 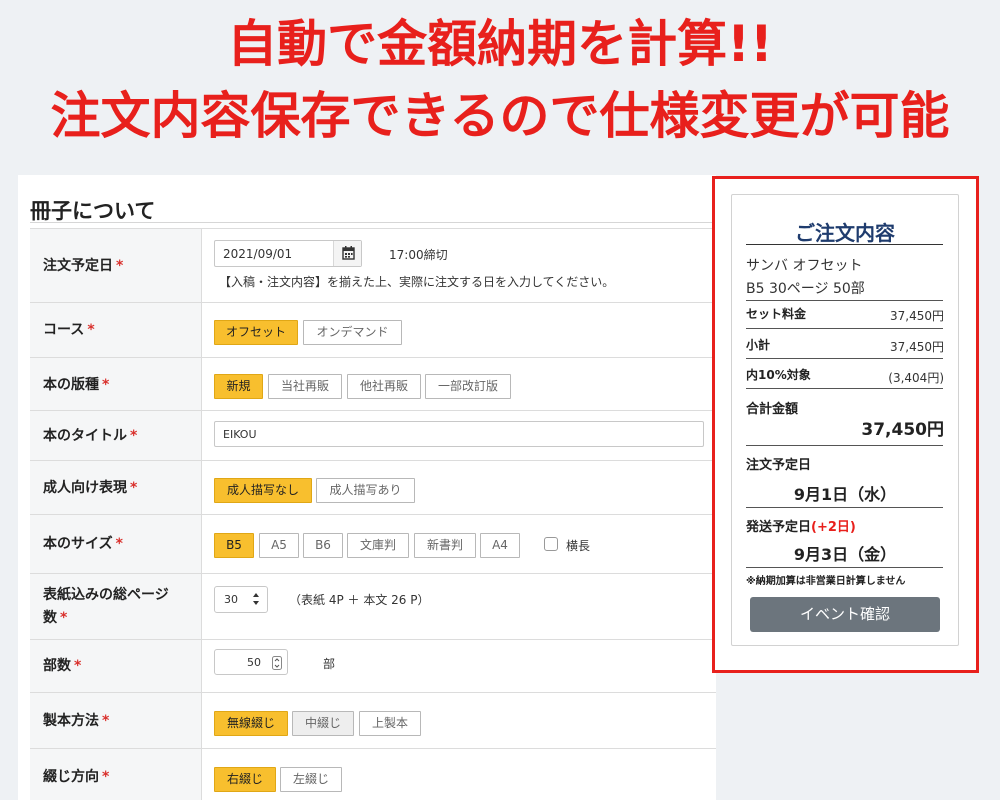 What do you see at coordinates (417, 282) in the screenshot?
I see `order-date-help: 【入稿・注文内容】を揃えた上、実際に注文する日を入力してください。` at bounding box center [417, 282].